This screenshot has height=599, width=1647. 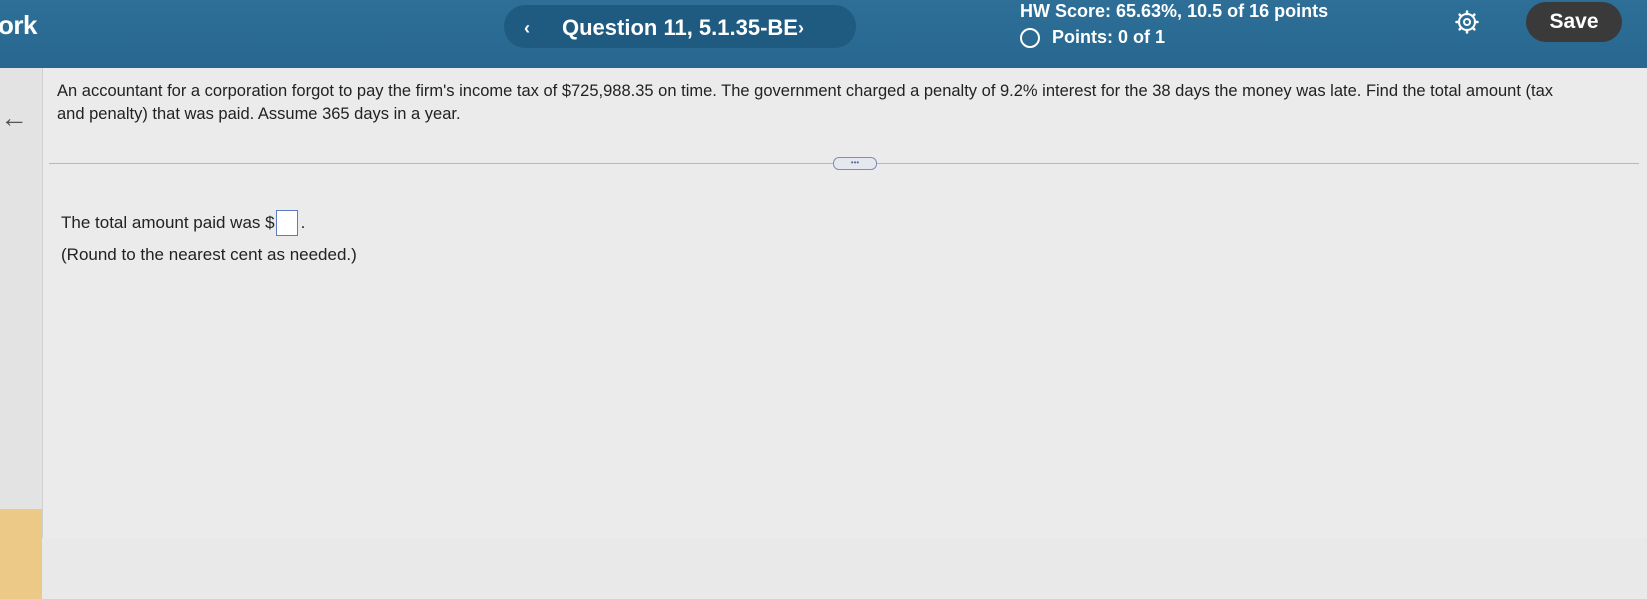 I want to click on save-button: Save, so click(x=1574, y=22).